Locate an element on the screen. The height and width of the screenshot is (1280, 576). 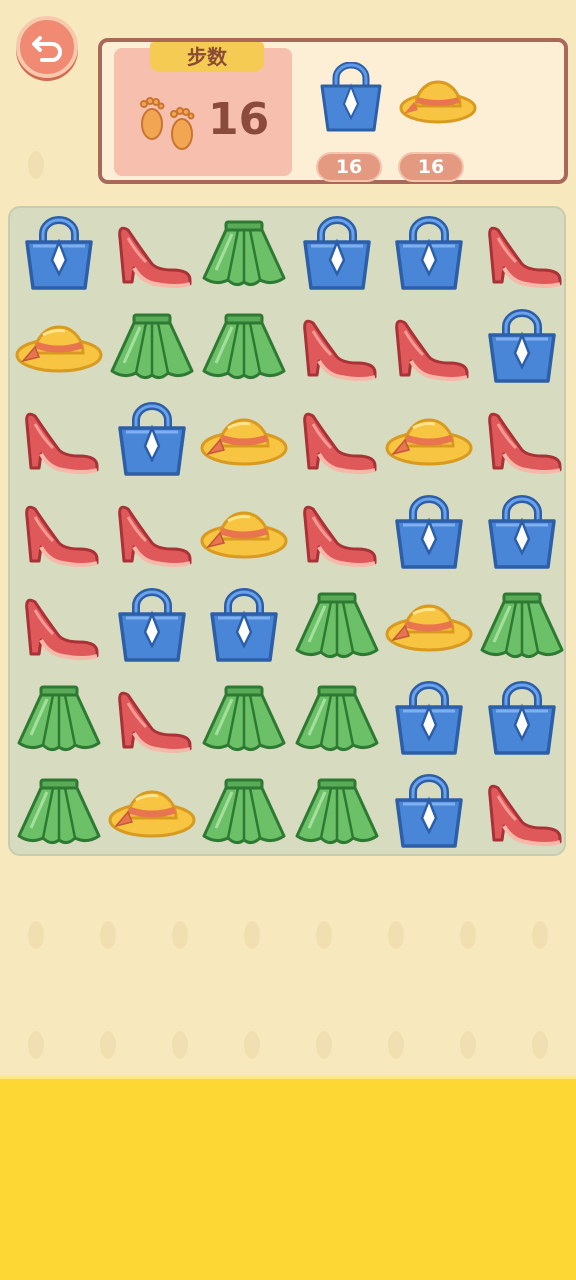
tile-bag-r4-c5 is located at coordinates (429, 533).